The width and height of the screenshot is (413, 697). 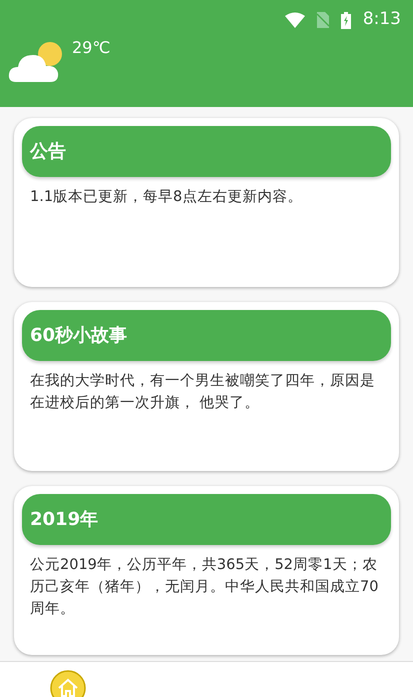 I want to click on home-icon, so click(x=68, y=683).